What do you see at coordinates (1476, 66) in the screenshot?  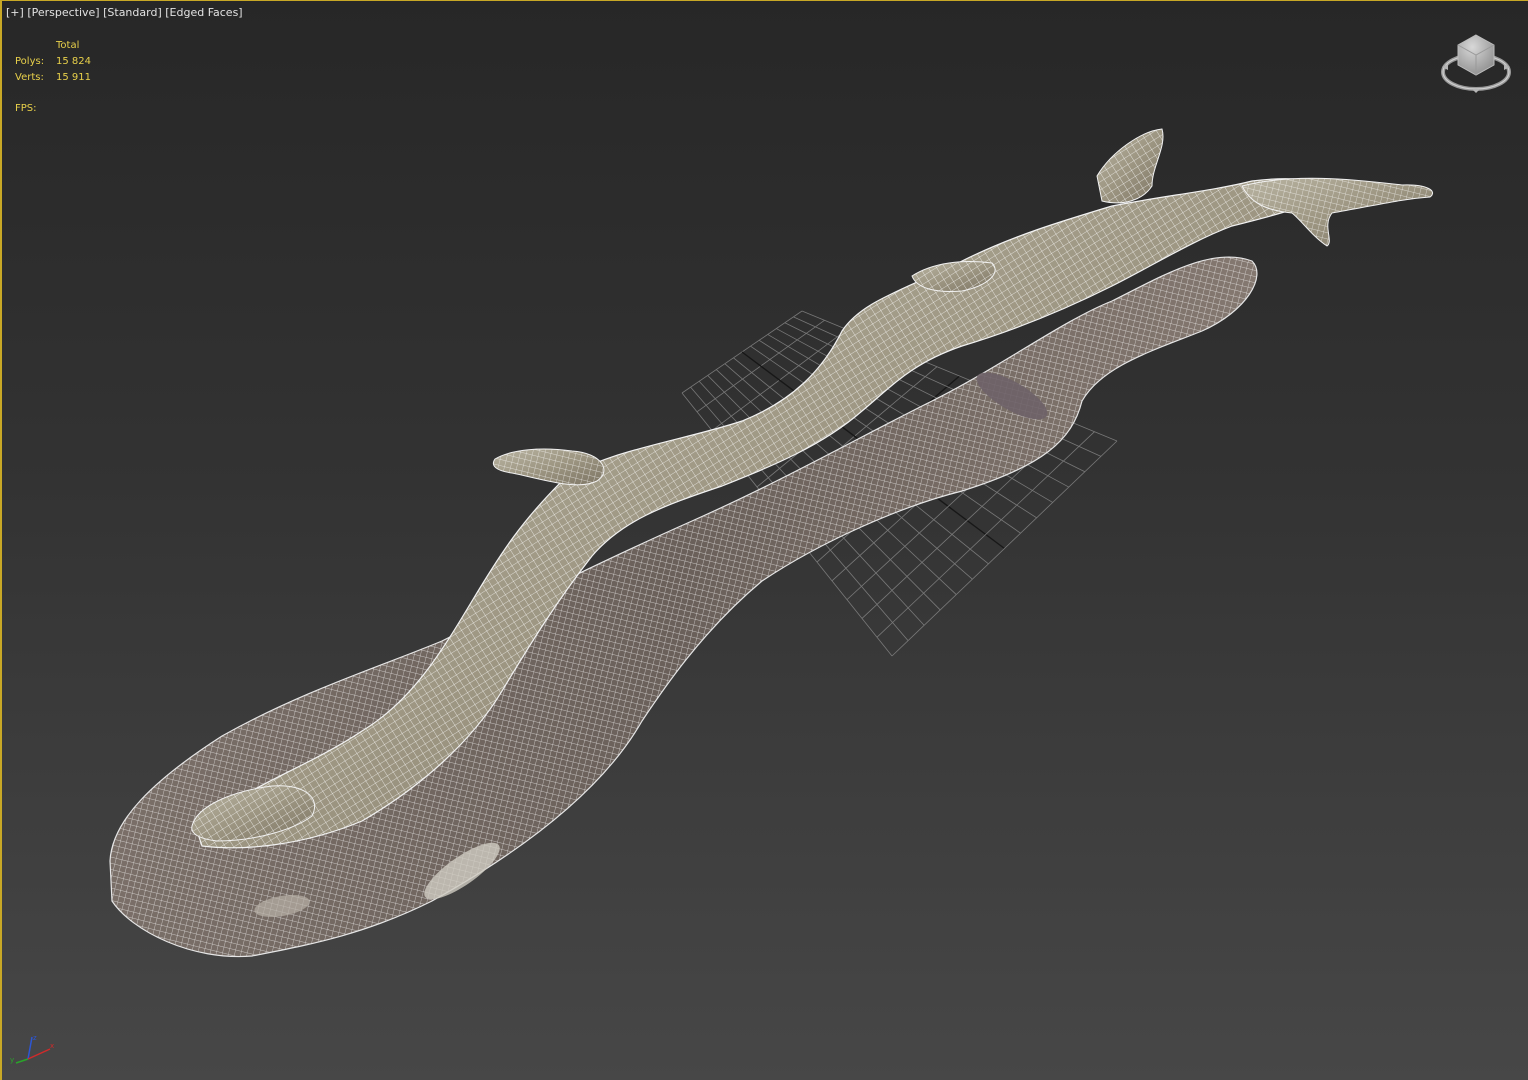 I see `viewcube-icon` at bounding box center [1476, 66].